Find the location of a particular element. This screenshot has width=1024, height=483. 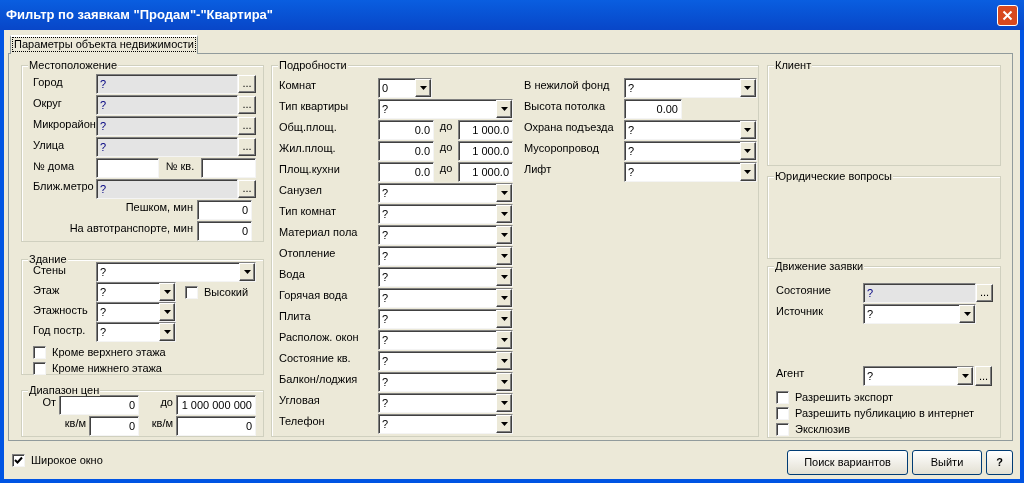

dropdown: 0 is located at coordinates (405, 87).